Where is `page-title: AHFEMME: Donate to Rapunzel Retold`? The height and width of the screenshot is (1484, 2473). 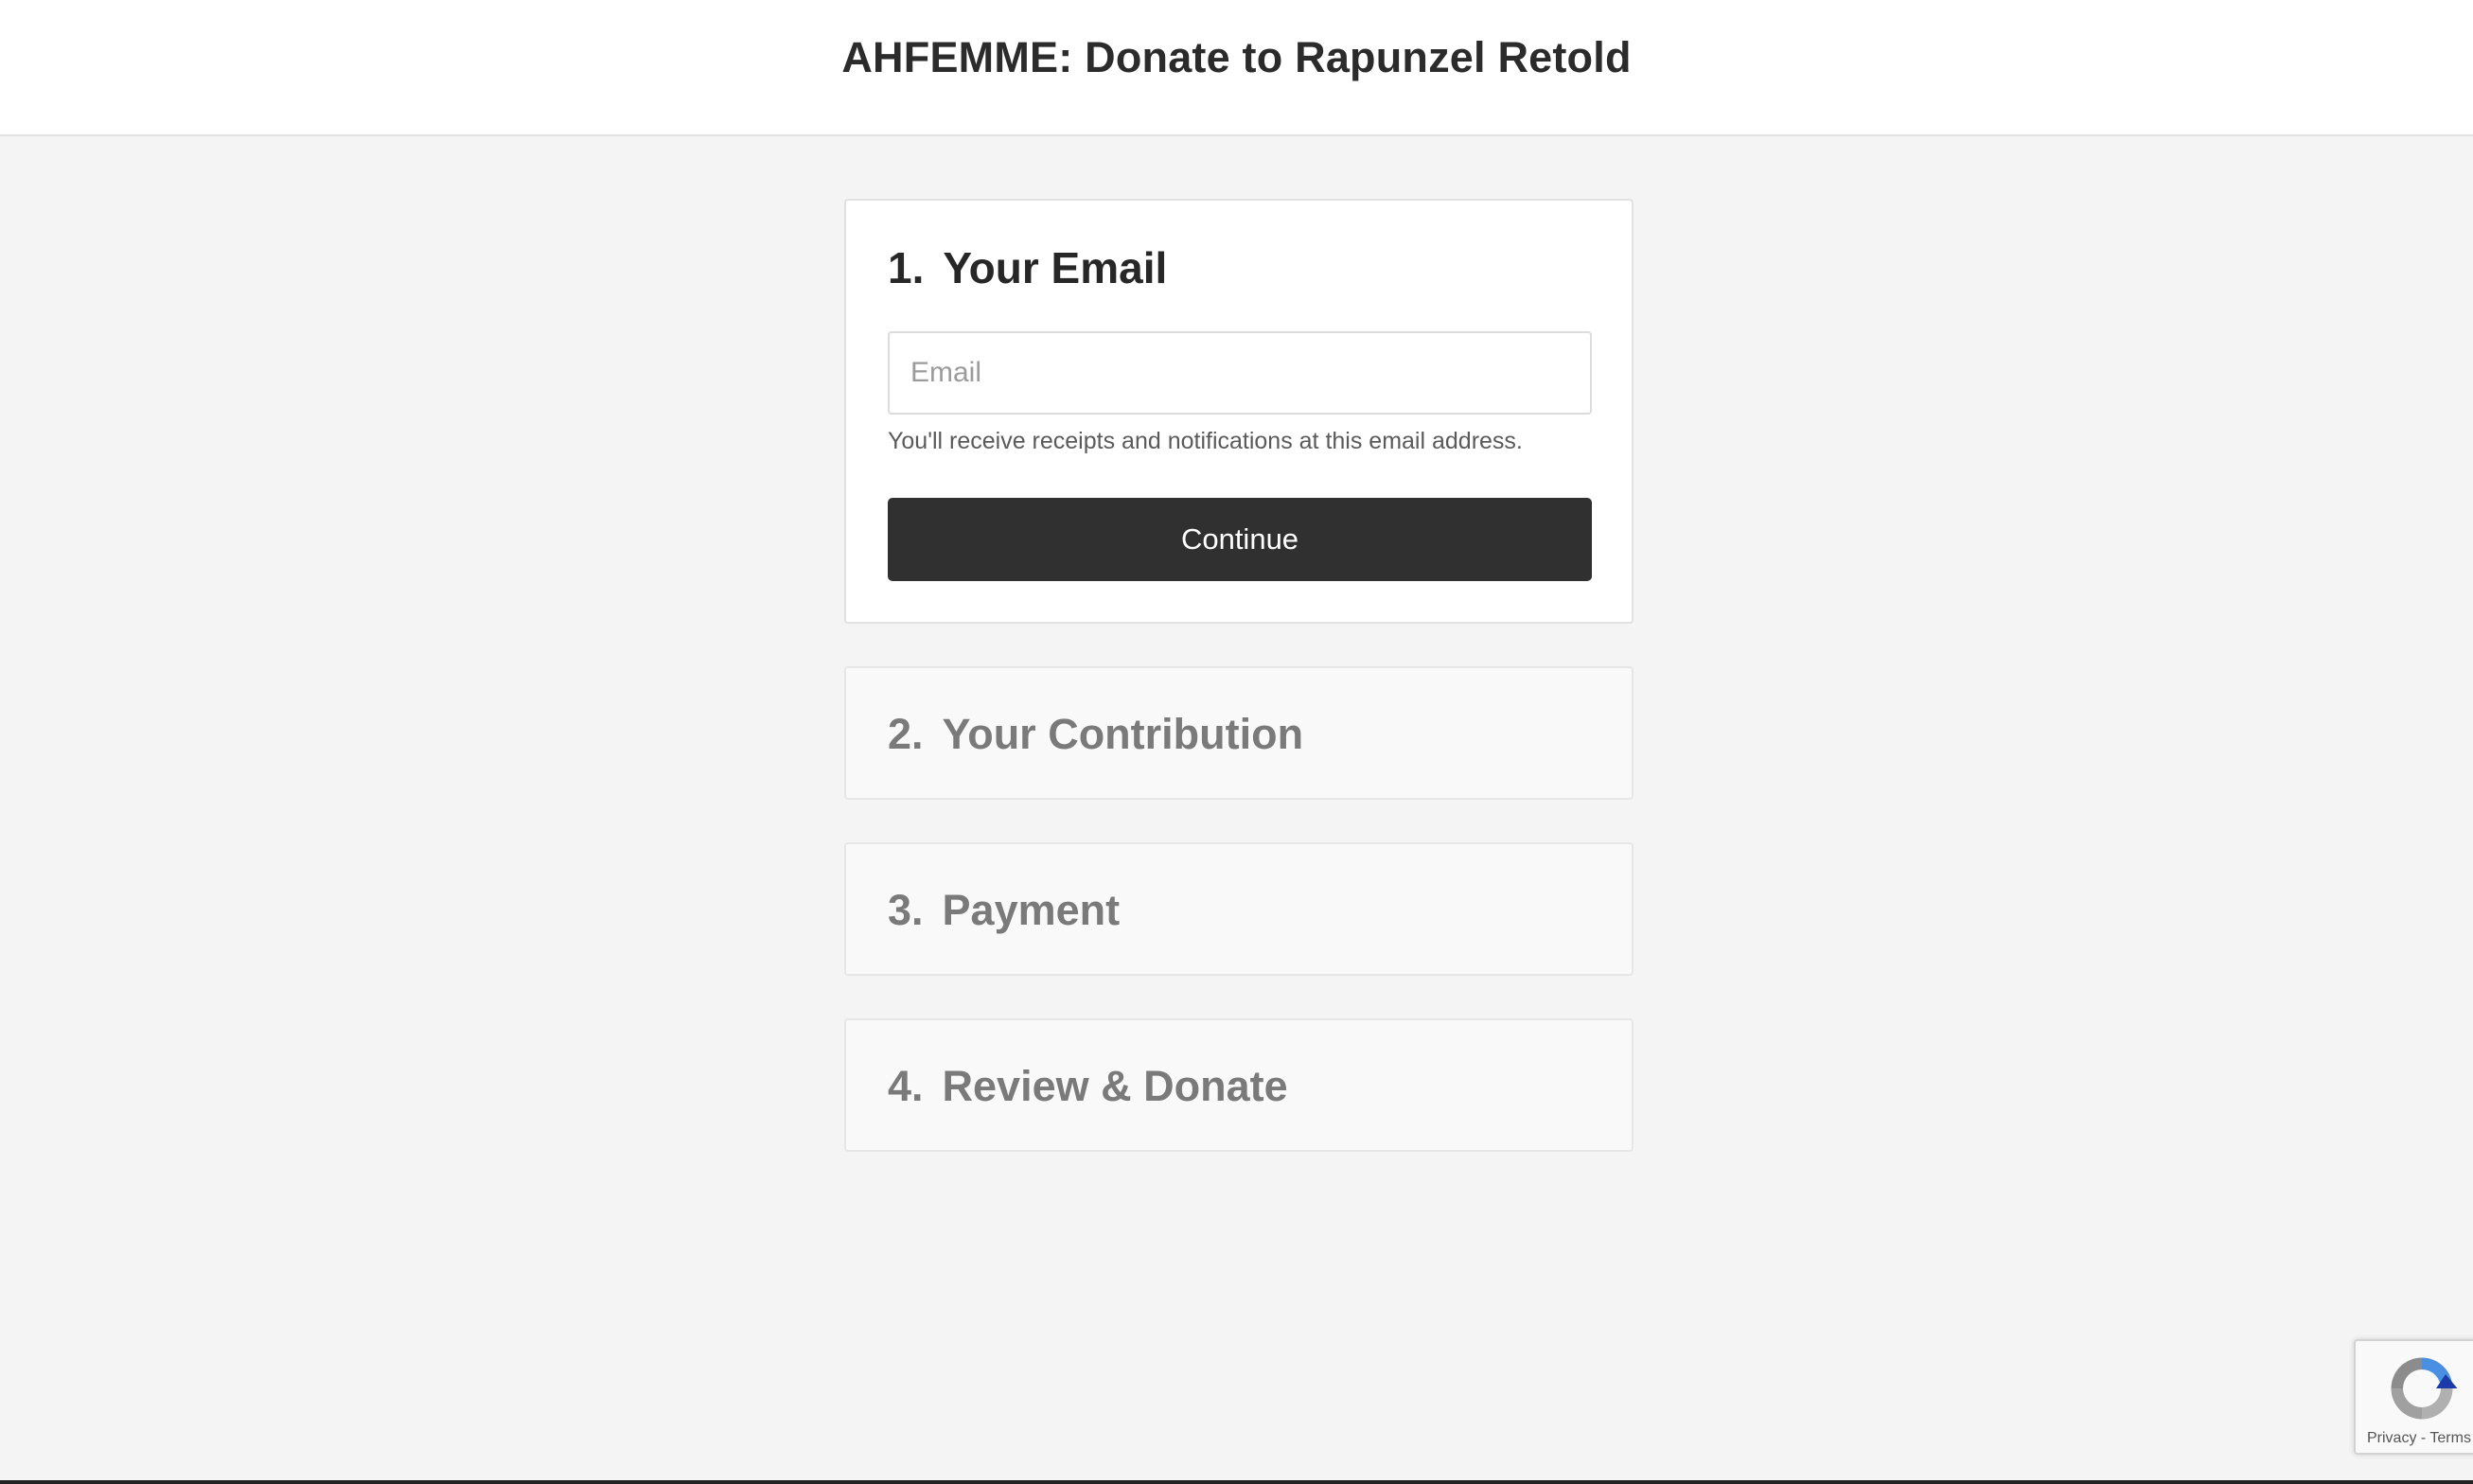 page-title: AHFEMME: Donate to Rapunzel Retold is located at coordinates (1236, 57).